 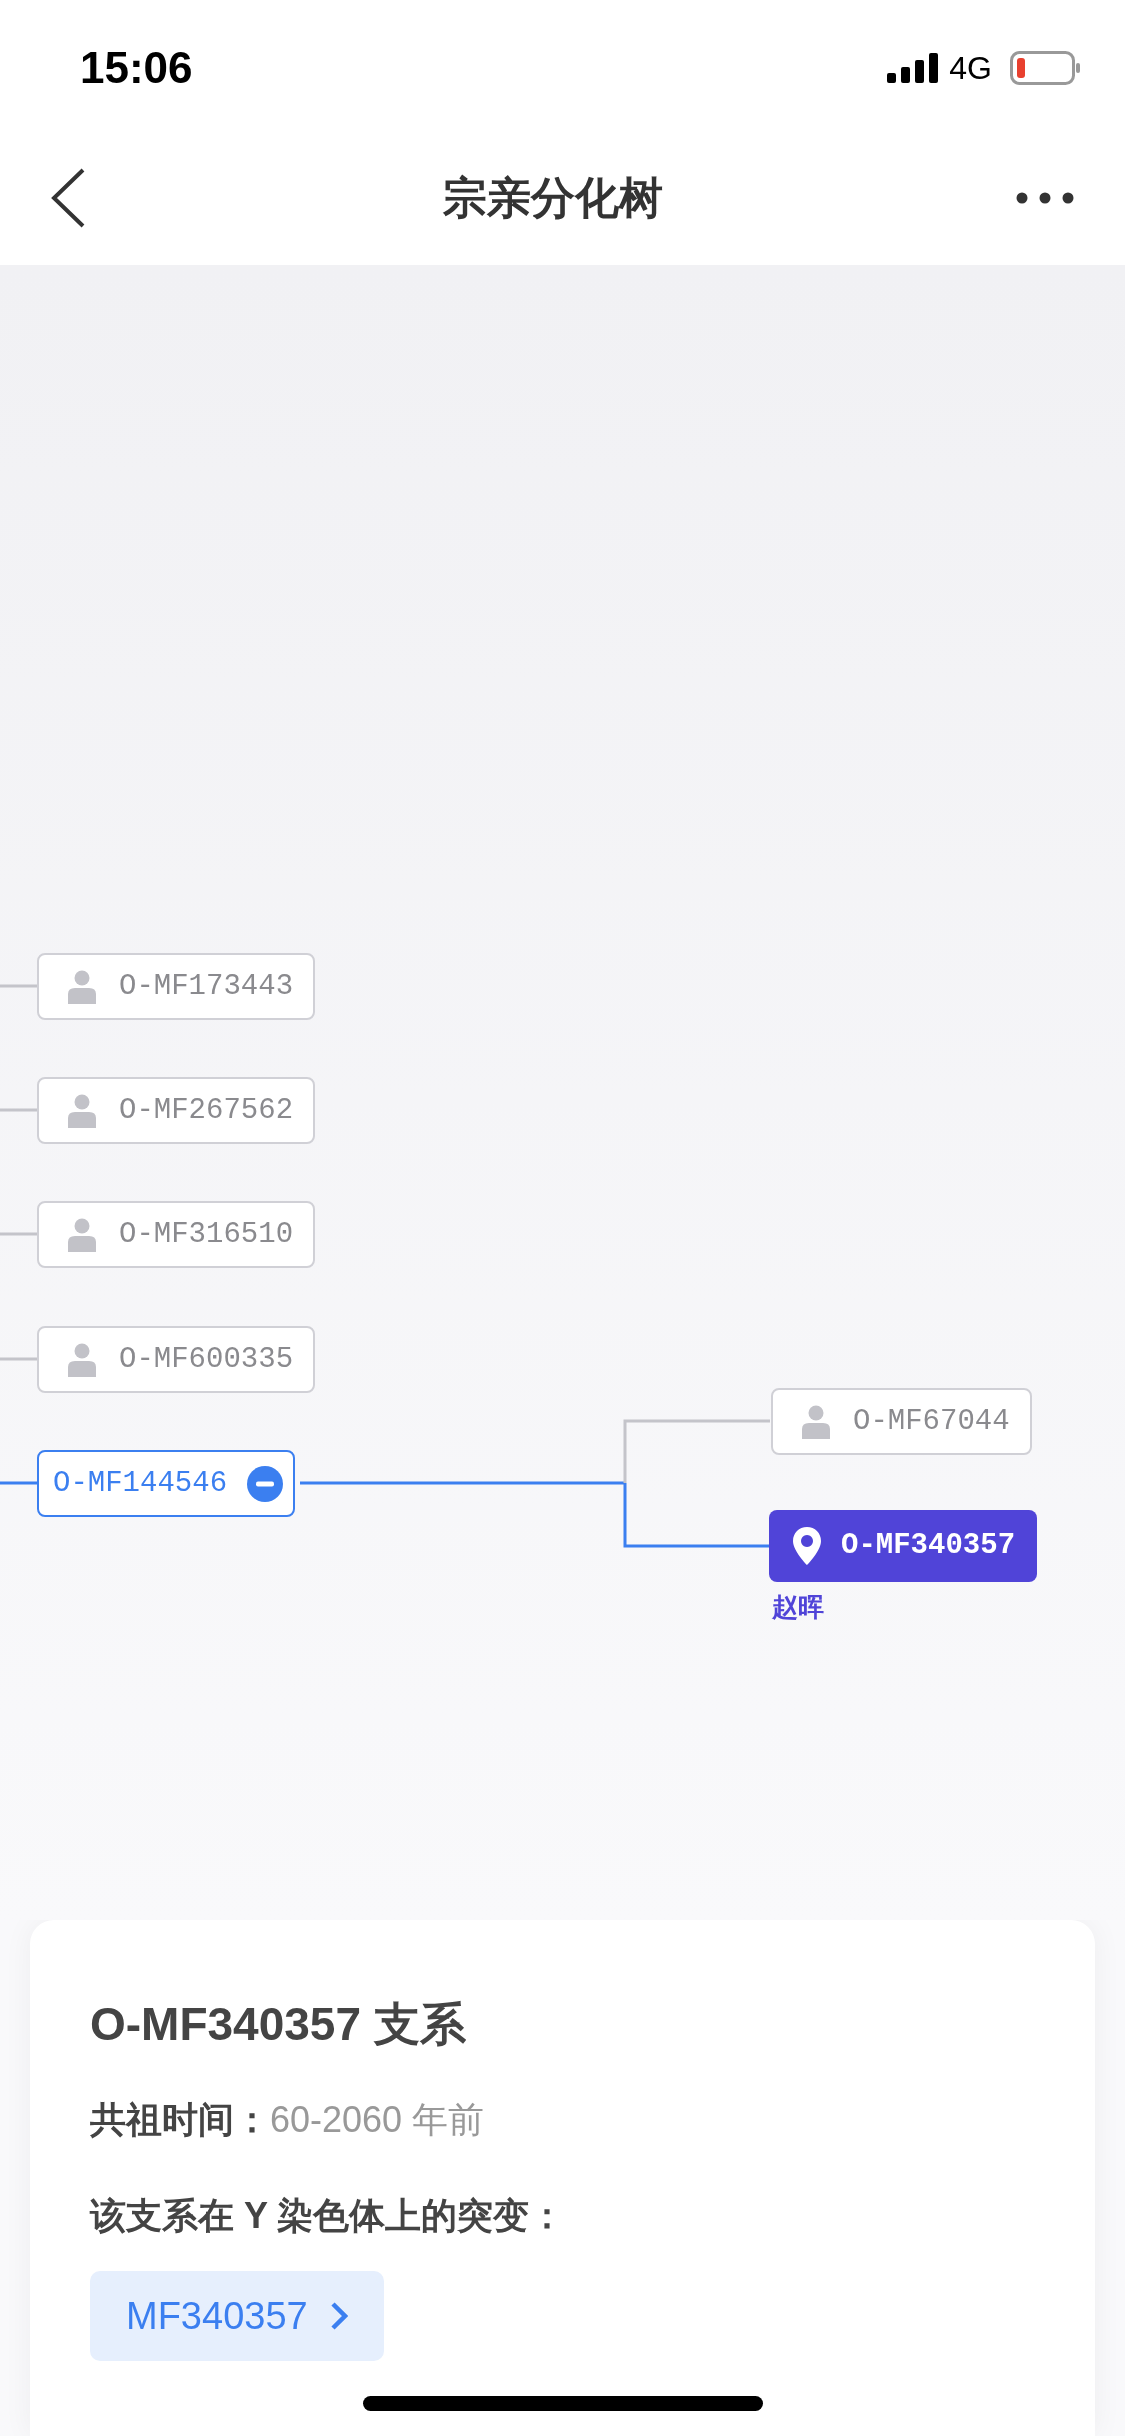 I want to click on node-label: O-MF267562, so click(x=206, y=1110).